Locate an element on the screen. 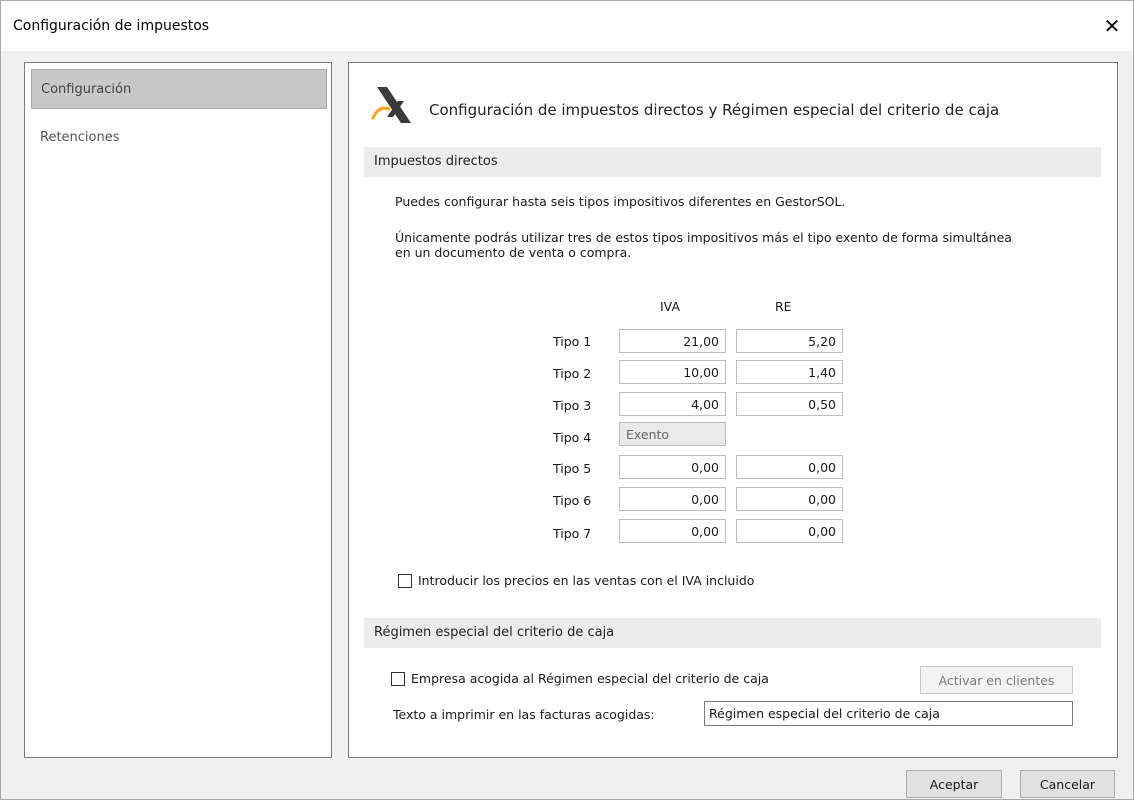 The height and width of the screenshot is (800, 1134). section-title: Impuestos directos is located at coordinates (436, 161).